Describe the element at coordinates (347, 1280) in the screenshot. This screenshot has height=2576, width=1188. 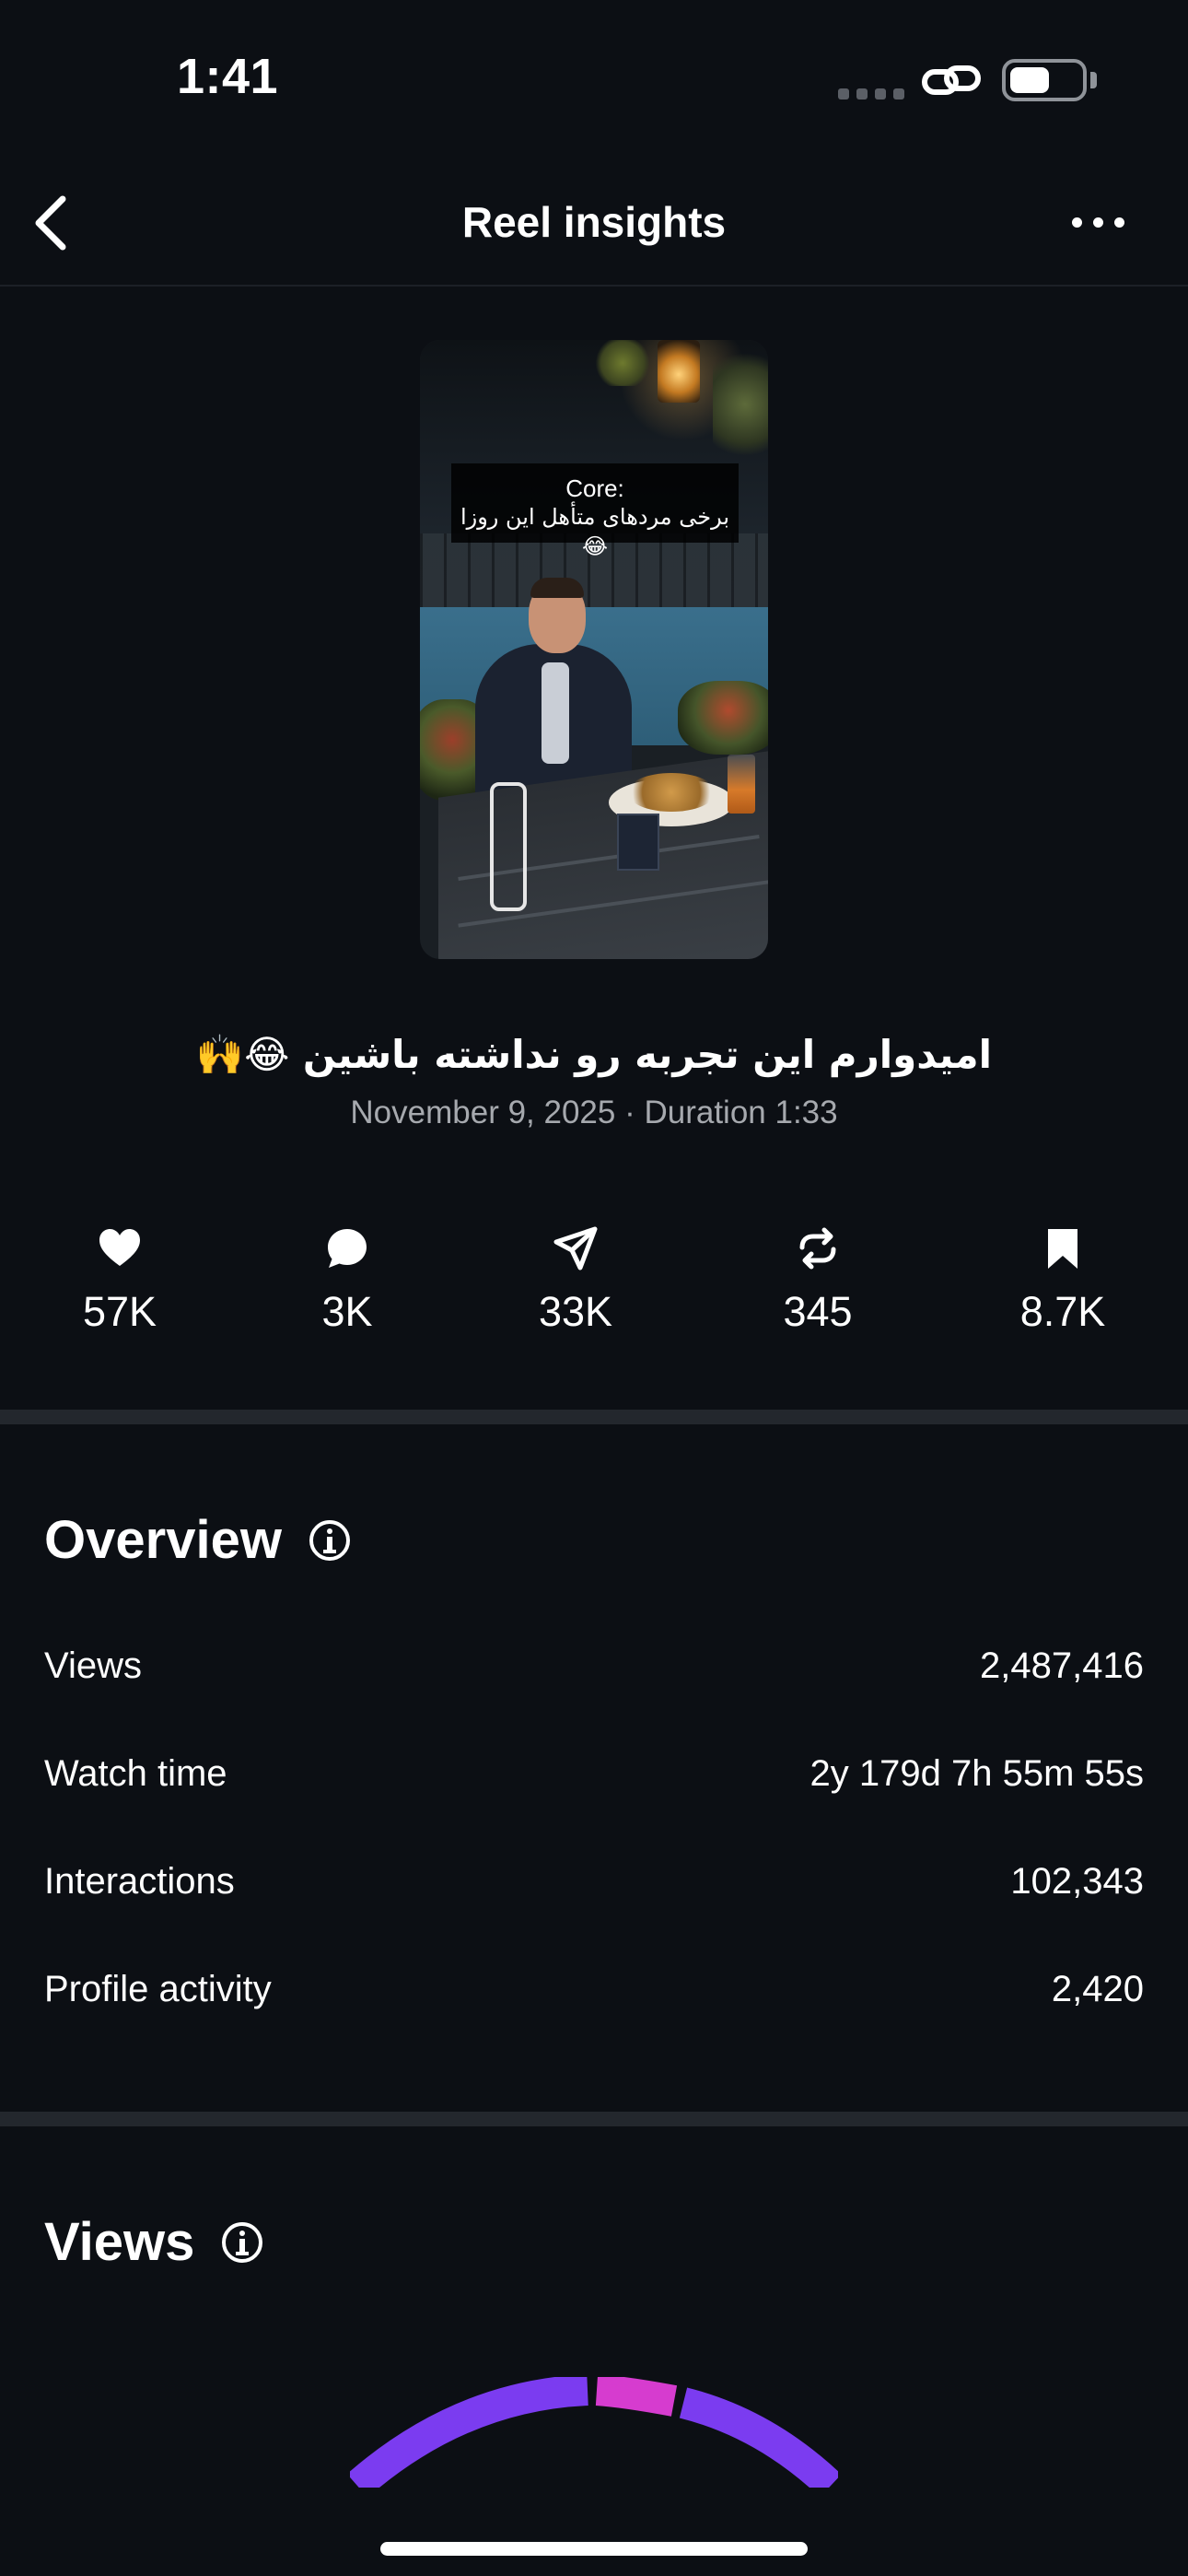
I see `stat-comments: 3K` at that location.